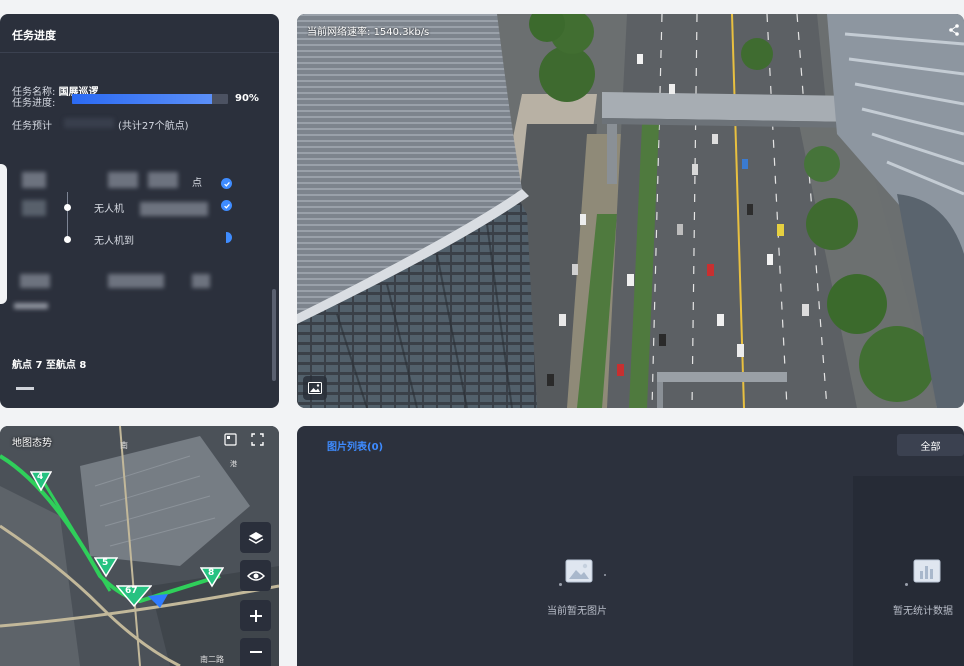 This screenshot has height=666, width=964. What do you see at coordinates (212, 579) in the screenshot?
I see `waypoint-marker: 8` at bounding box center [212, 579].